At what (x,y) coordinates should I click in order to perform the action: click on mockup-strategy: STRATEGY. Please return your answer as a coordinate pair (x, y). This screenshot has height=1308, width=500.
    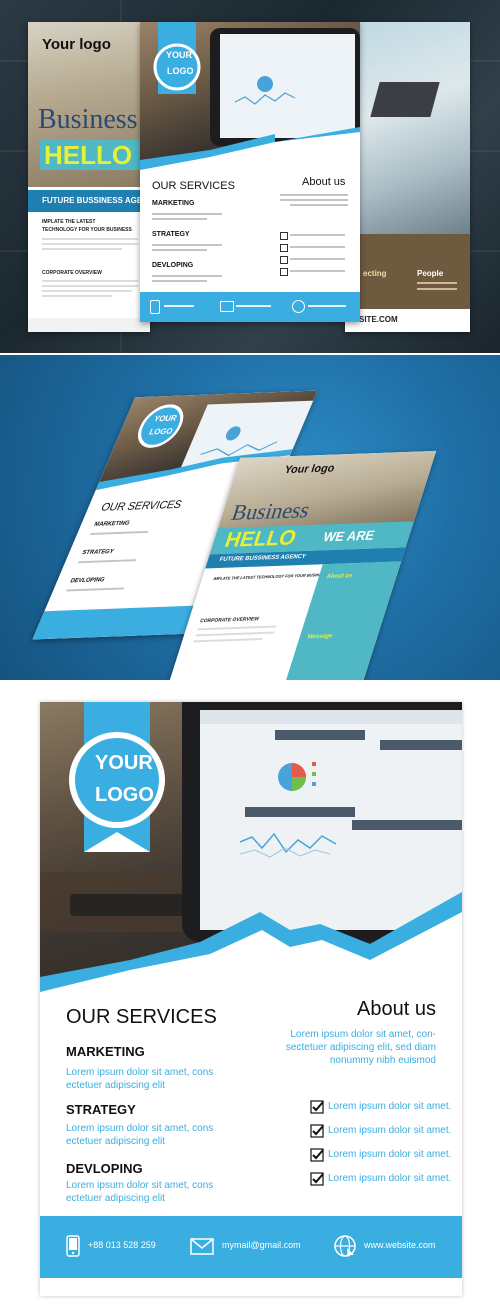
    Looking at the image, I should click on (97, 553).